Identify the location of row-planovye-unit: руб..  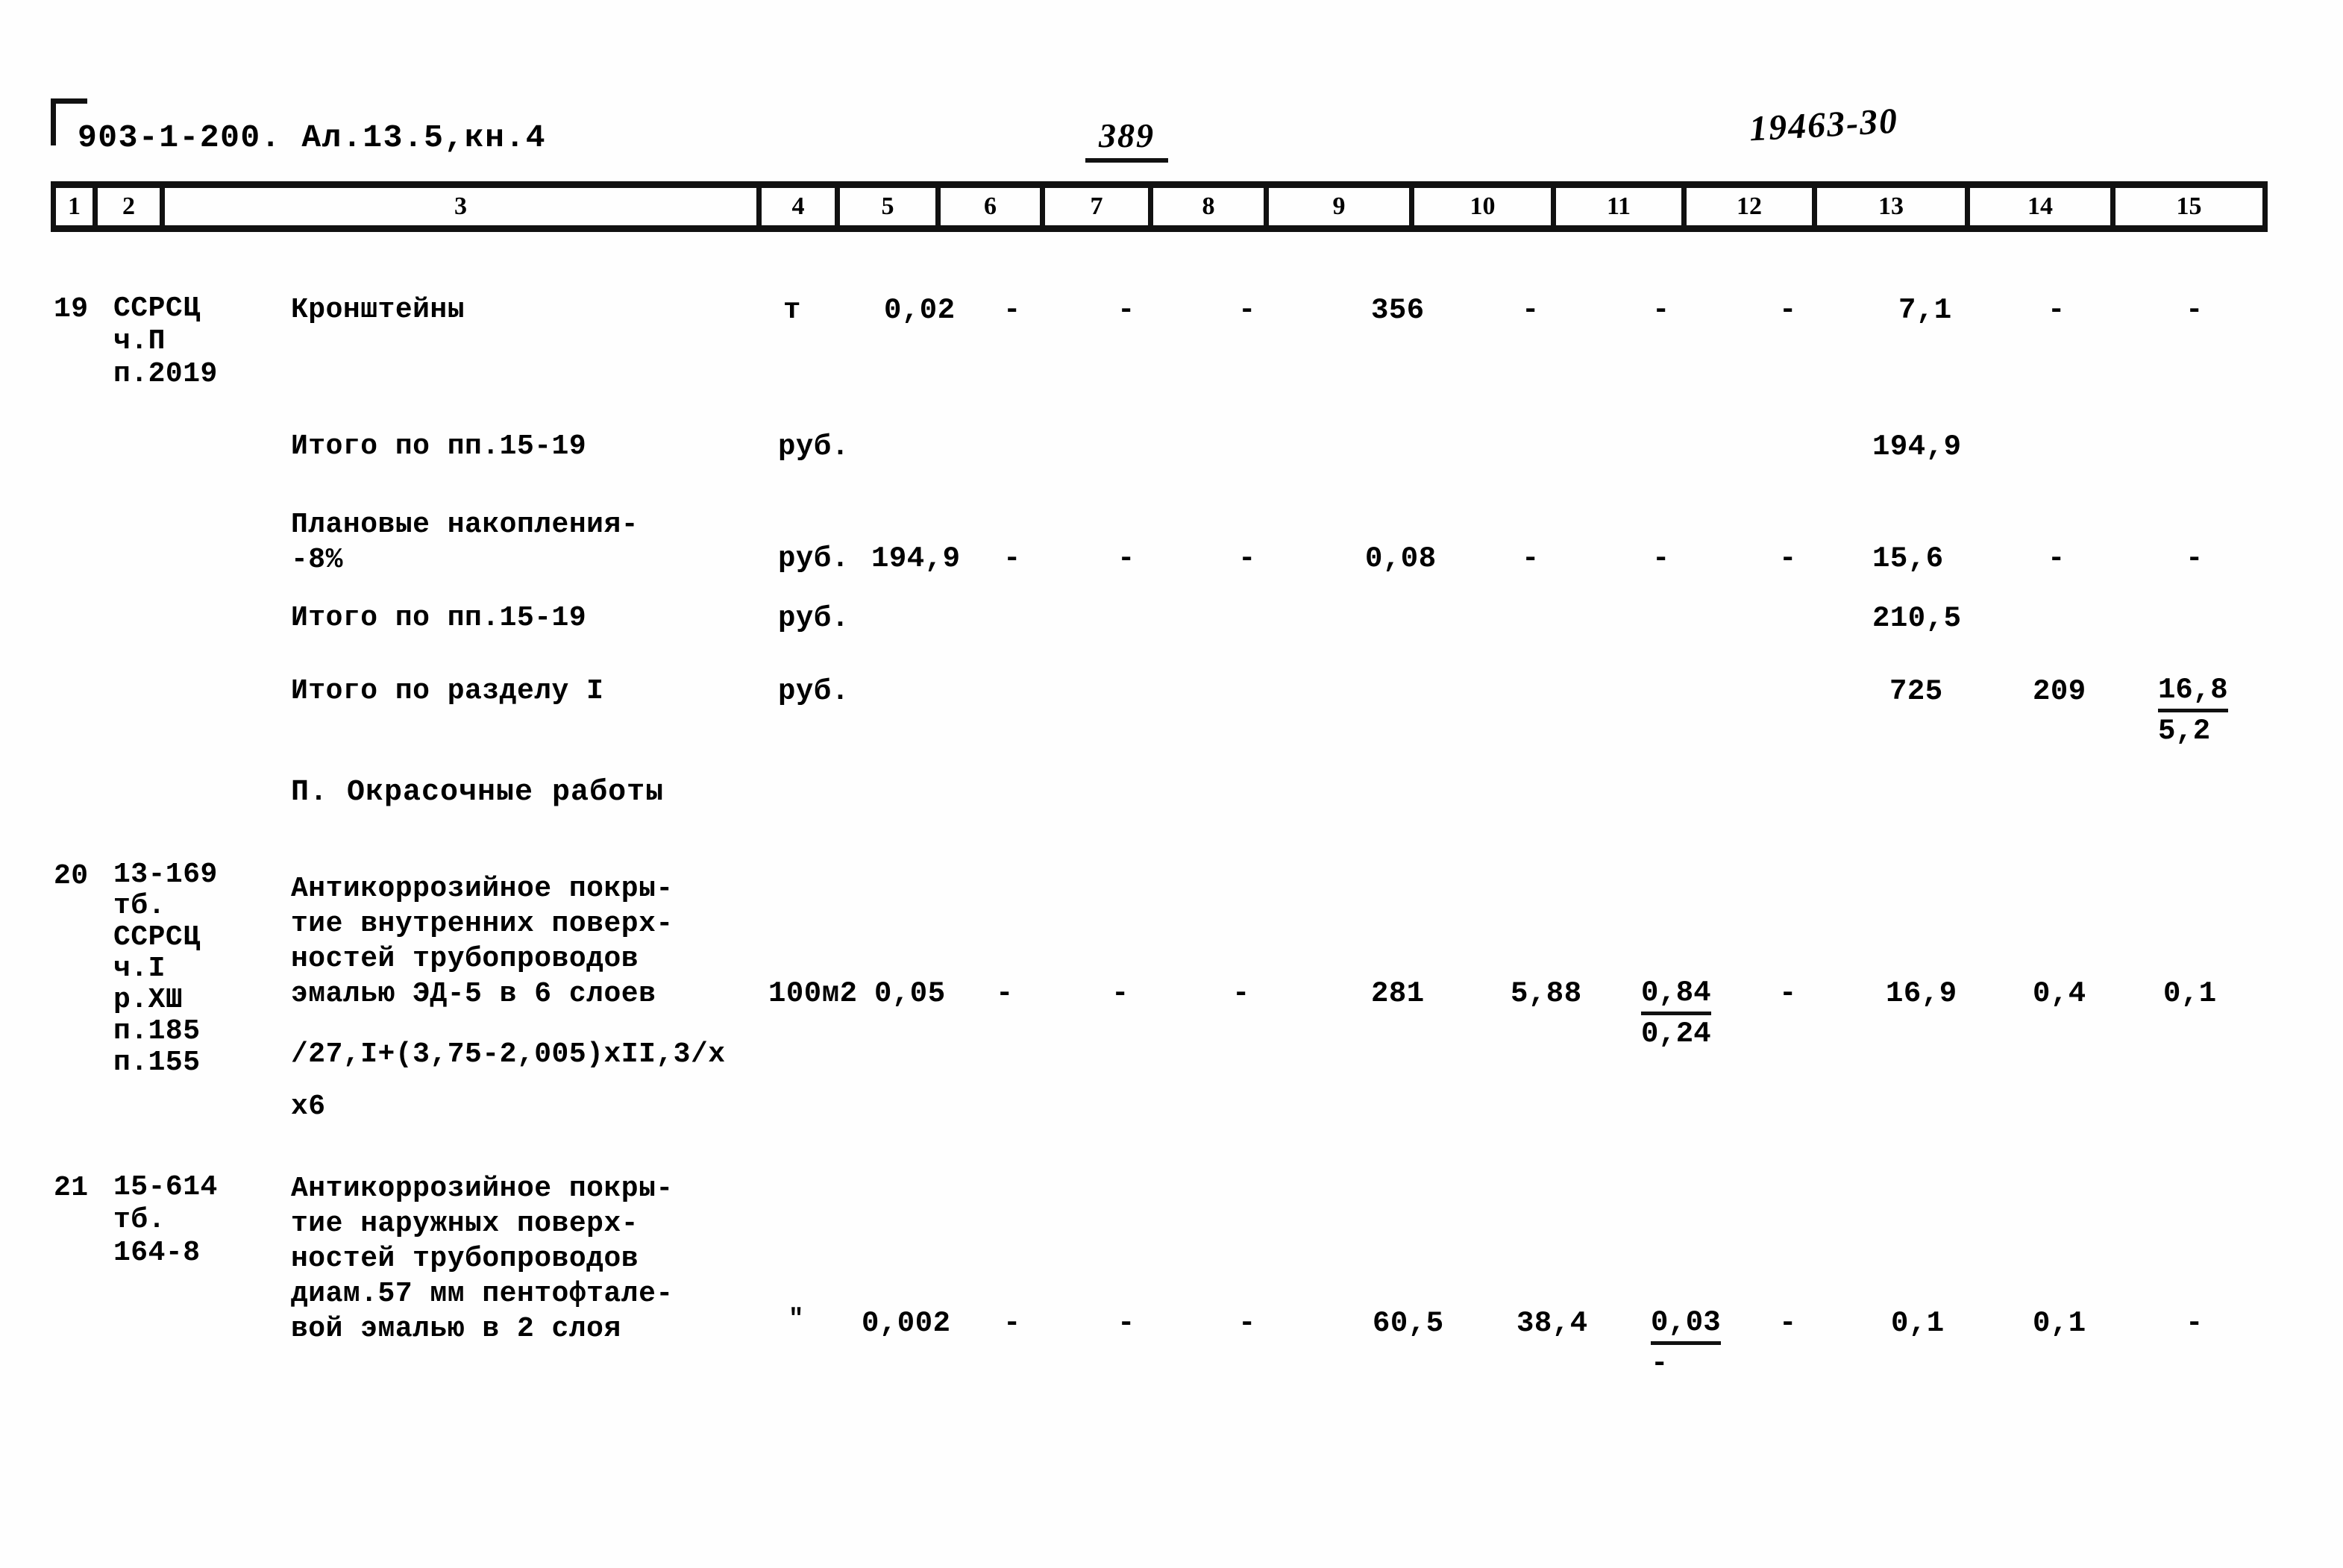
(814, 558).